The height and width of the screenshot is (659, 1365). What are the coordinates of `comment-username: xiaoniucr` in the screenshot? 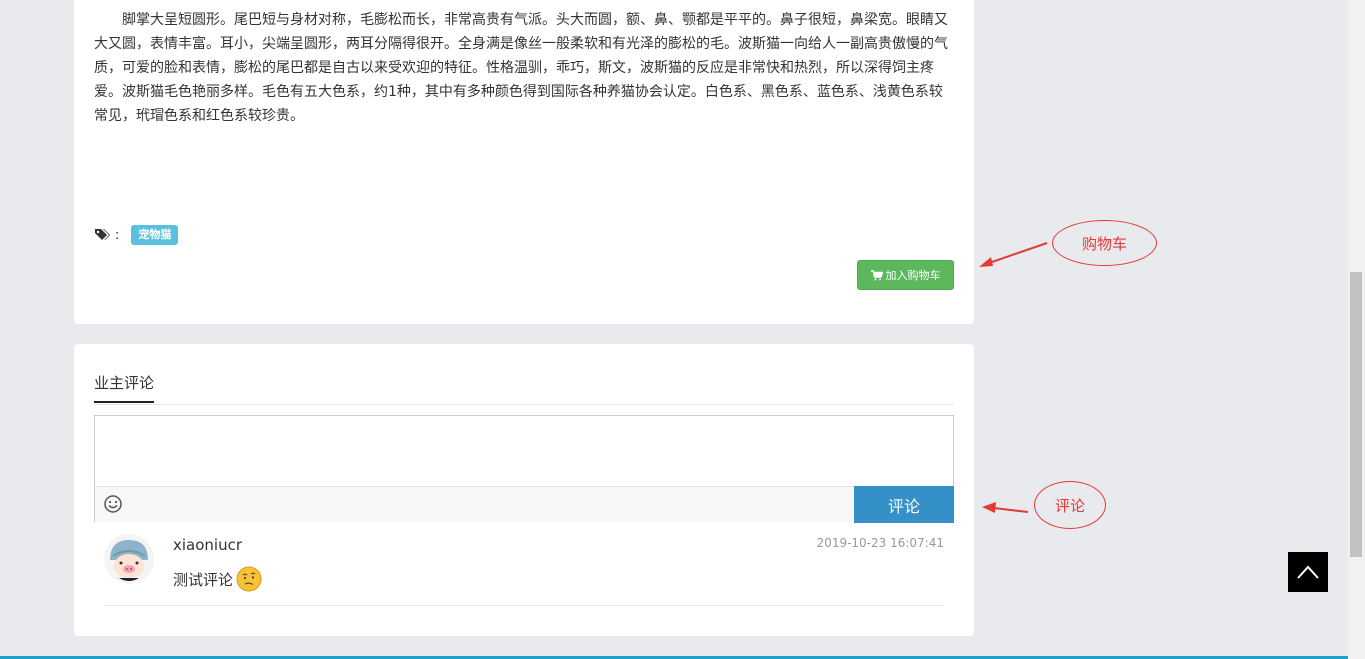 It's located at (207, 545).